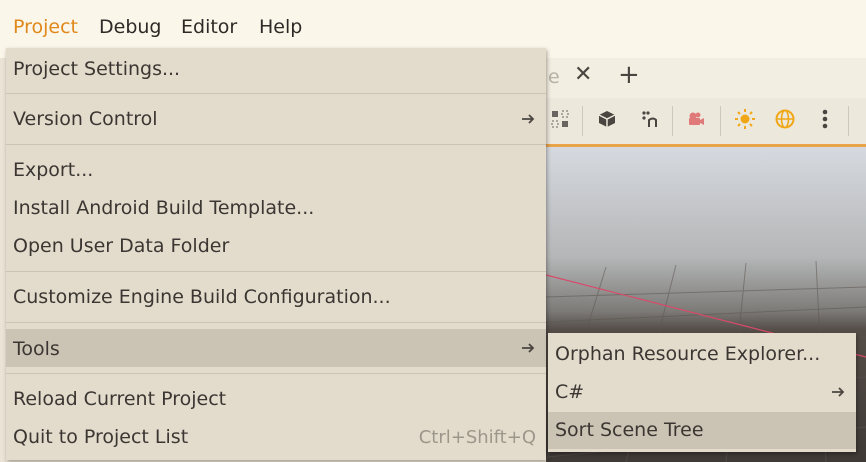  Describe the element at coordinates (130, 27) in the screenshot. I see `menu-debug: Debug` at that location.